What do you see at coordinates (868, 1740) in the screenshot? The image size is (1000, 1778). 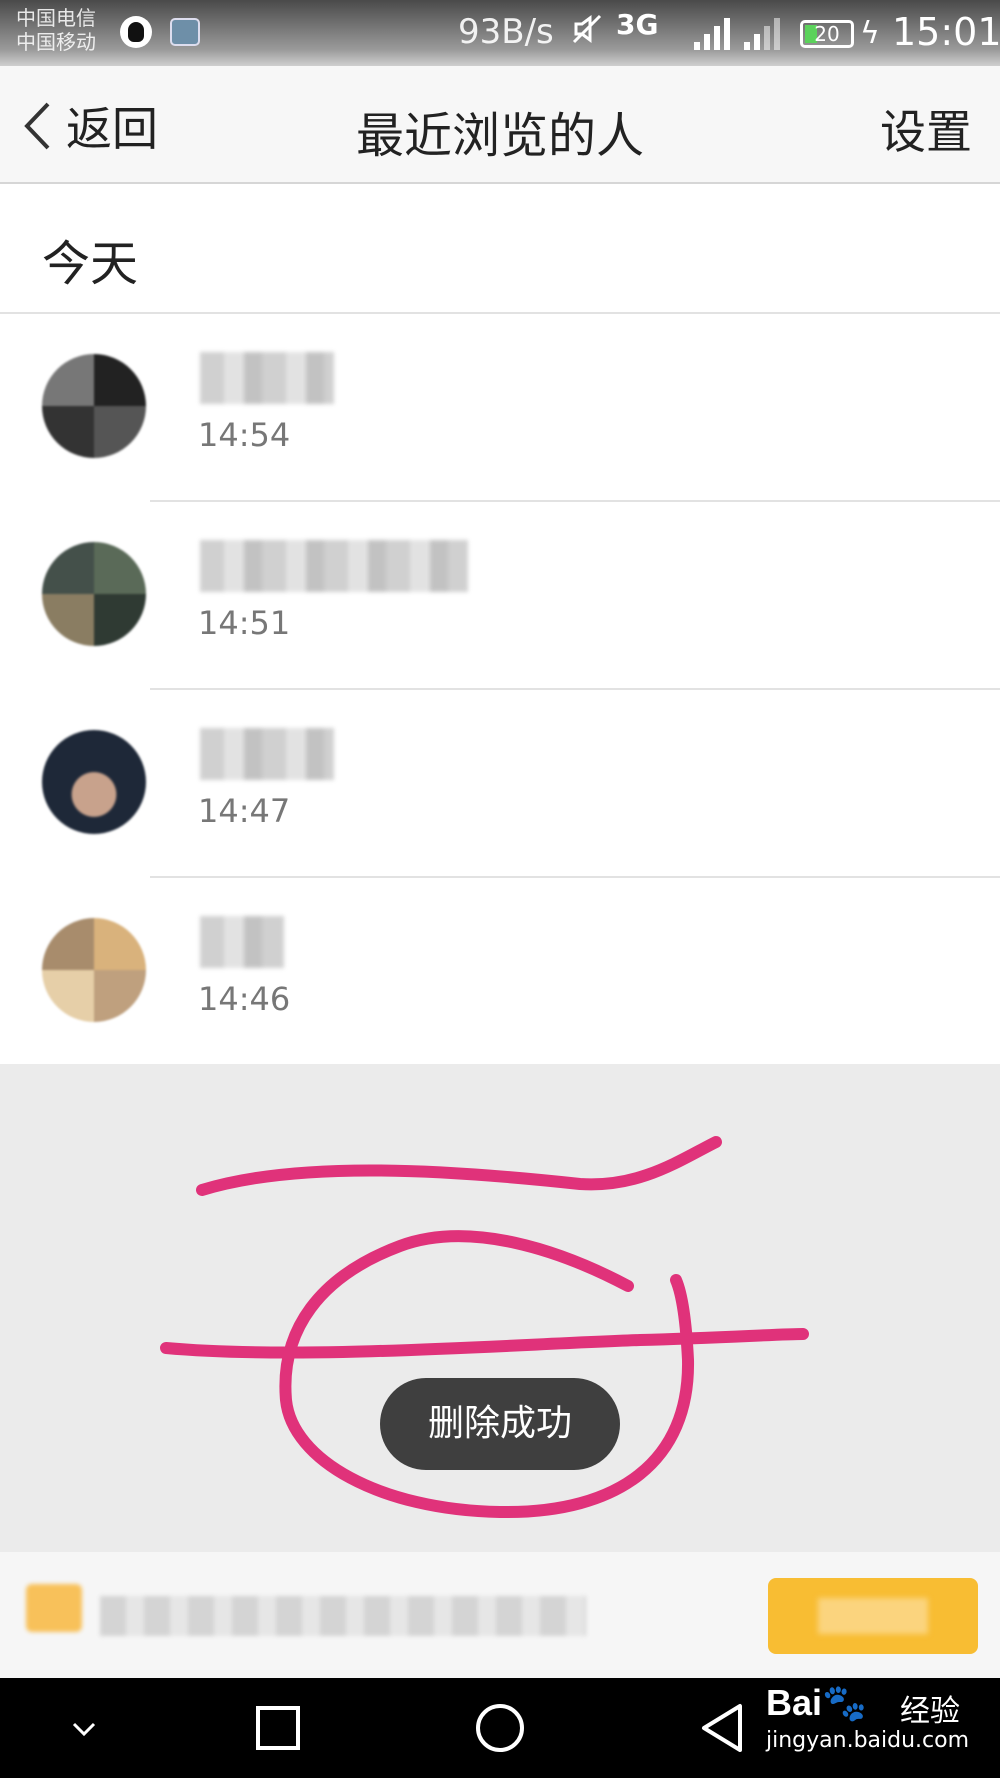 I see `watermark-url: jingyan.baidu.com` at bounding box center [868, 1740].